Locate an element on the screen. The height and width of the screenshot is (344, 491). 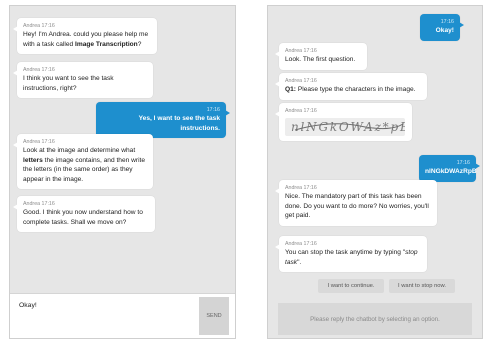
message-text: Okay! is located at coordinates (444, 30).